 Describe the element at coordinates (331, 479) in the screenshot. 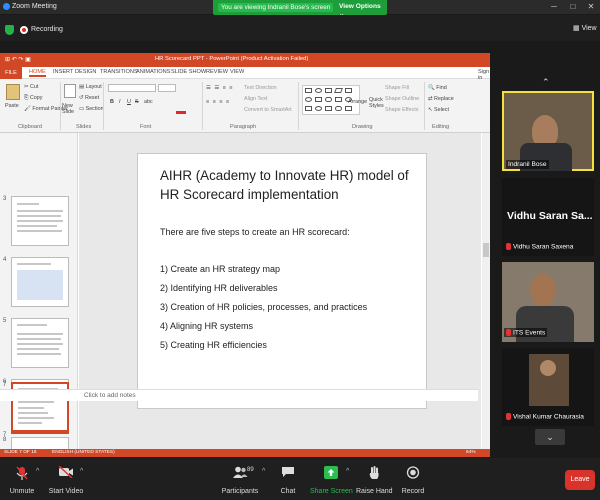

I see `share-screen-button: Share Screen` at that location.